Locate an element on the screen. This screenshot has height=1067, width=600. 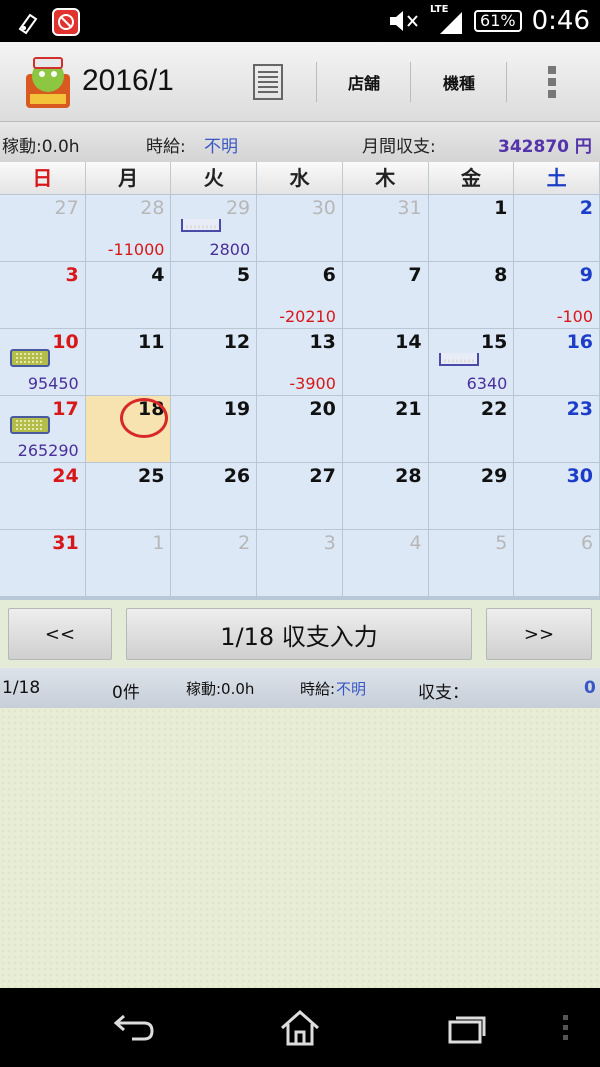
notification-icon is located at coordinates (28, 24).